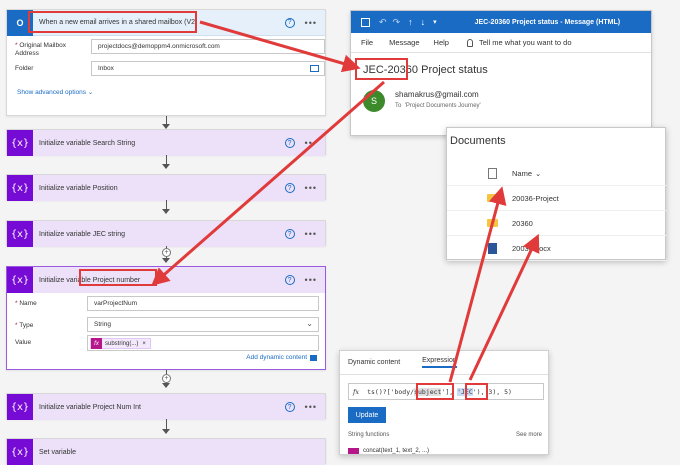 The image size is (680, 465). I want to click on jec-expression-highlight-box, so click(476, 391).